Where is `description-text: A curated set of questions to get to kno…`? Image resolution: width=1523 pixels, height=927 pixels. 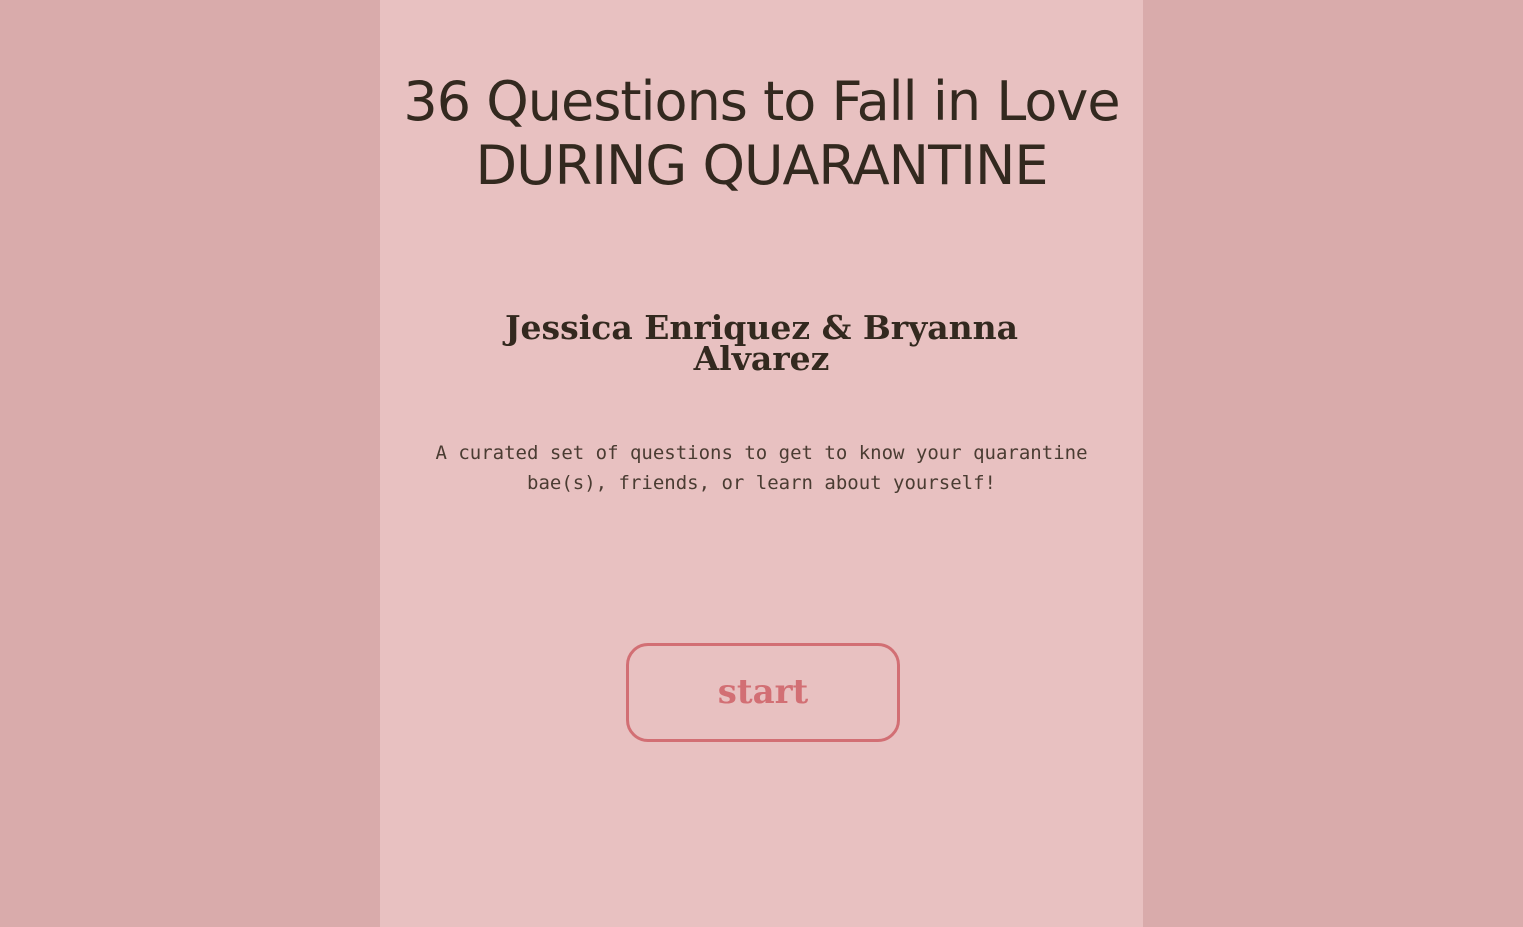
description-text: A curated set of questions to get to kno… is located at coordinates (761, 468).